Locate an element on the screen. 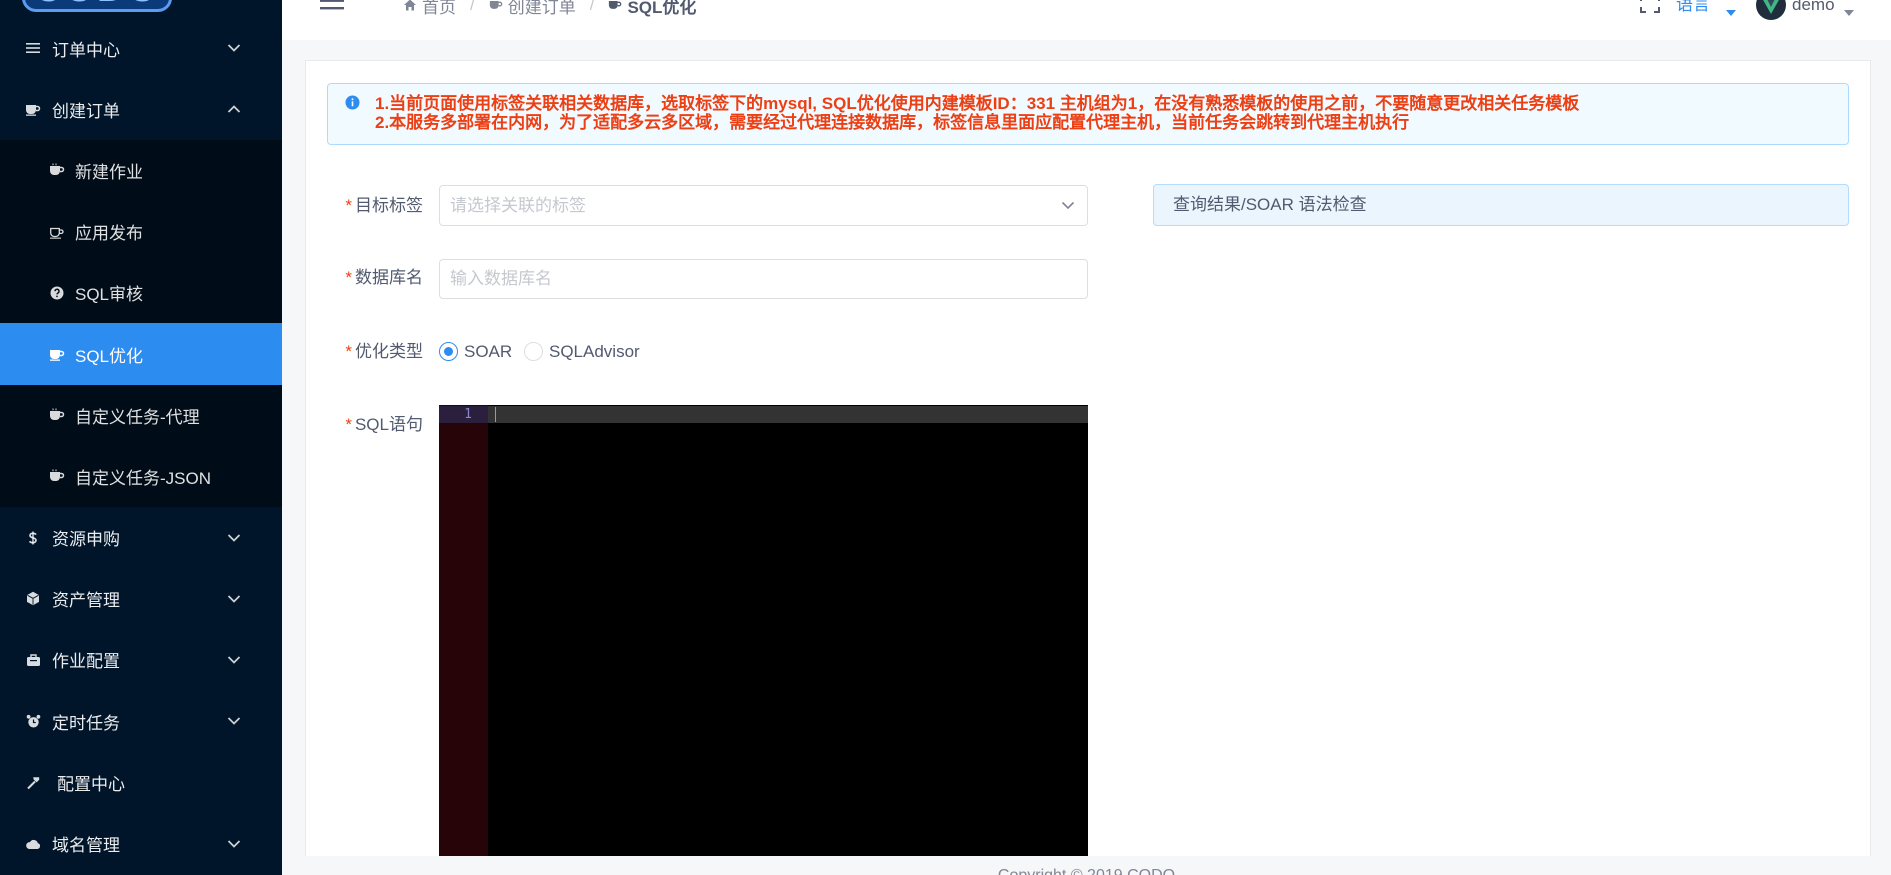 The height and width of the screenshot is (875, 1891). radio-label-sqladvisor: SQLAdvisor is located at coordinates (594, 352).